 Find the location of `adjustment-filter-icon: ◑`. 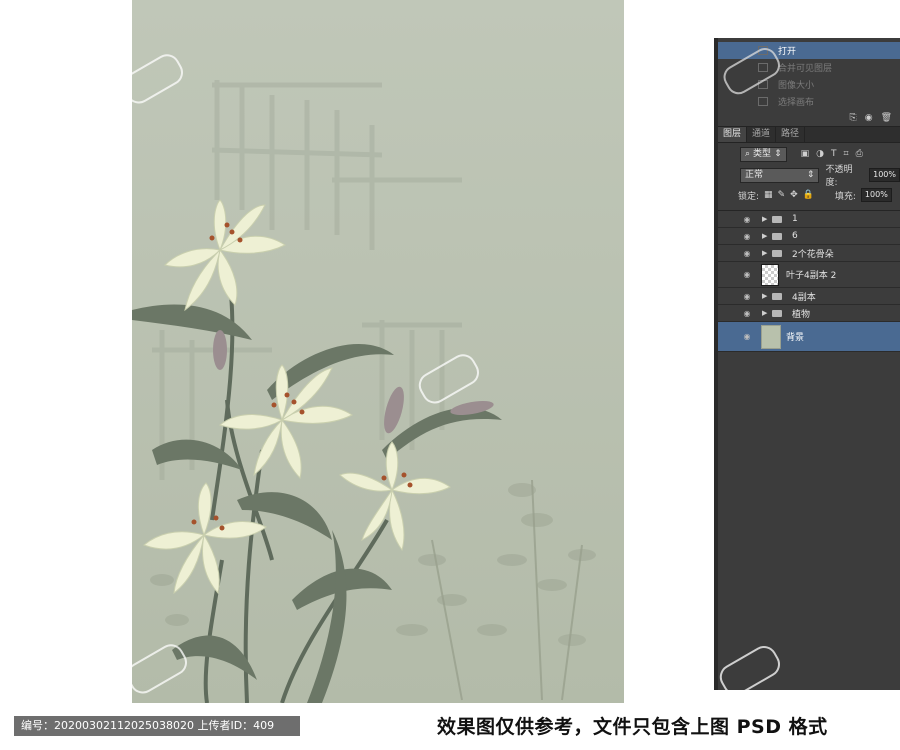

adjustment-filter-icon: ◑ is located at coordinates (820, 154).